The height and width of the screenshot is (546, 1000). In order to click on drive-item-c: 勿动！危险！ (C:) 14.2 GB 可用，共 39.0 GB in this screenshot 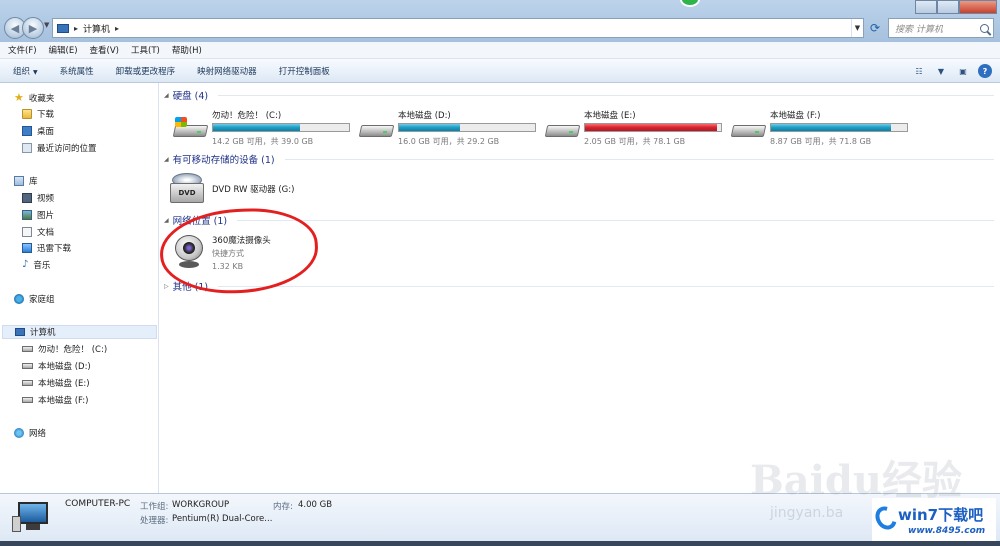, I will do `click(263, 129)`.